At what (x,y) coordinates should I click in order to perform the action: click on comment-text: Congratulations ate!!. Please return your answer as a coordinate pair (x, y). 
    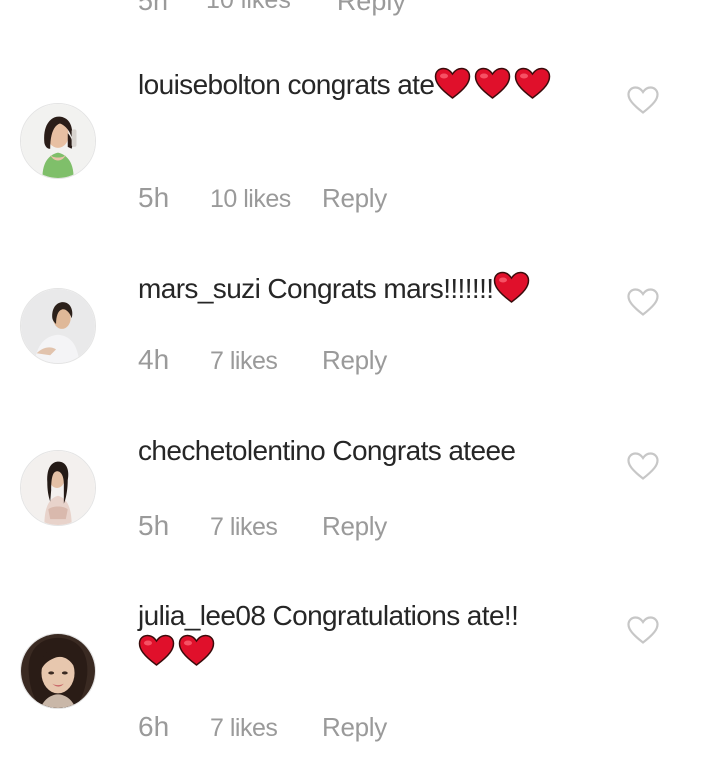
    Looking at the image, I should click on (395, 615).